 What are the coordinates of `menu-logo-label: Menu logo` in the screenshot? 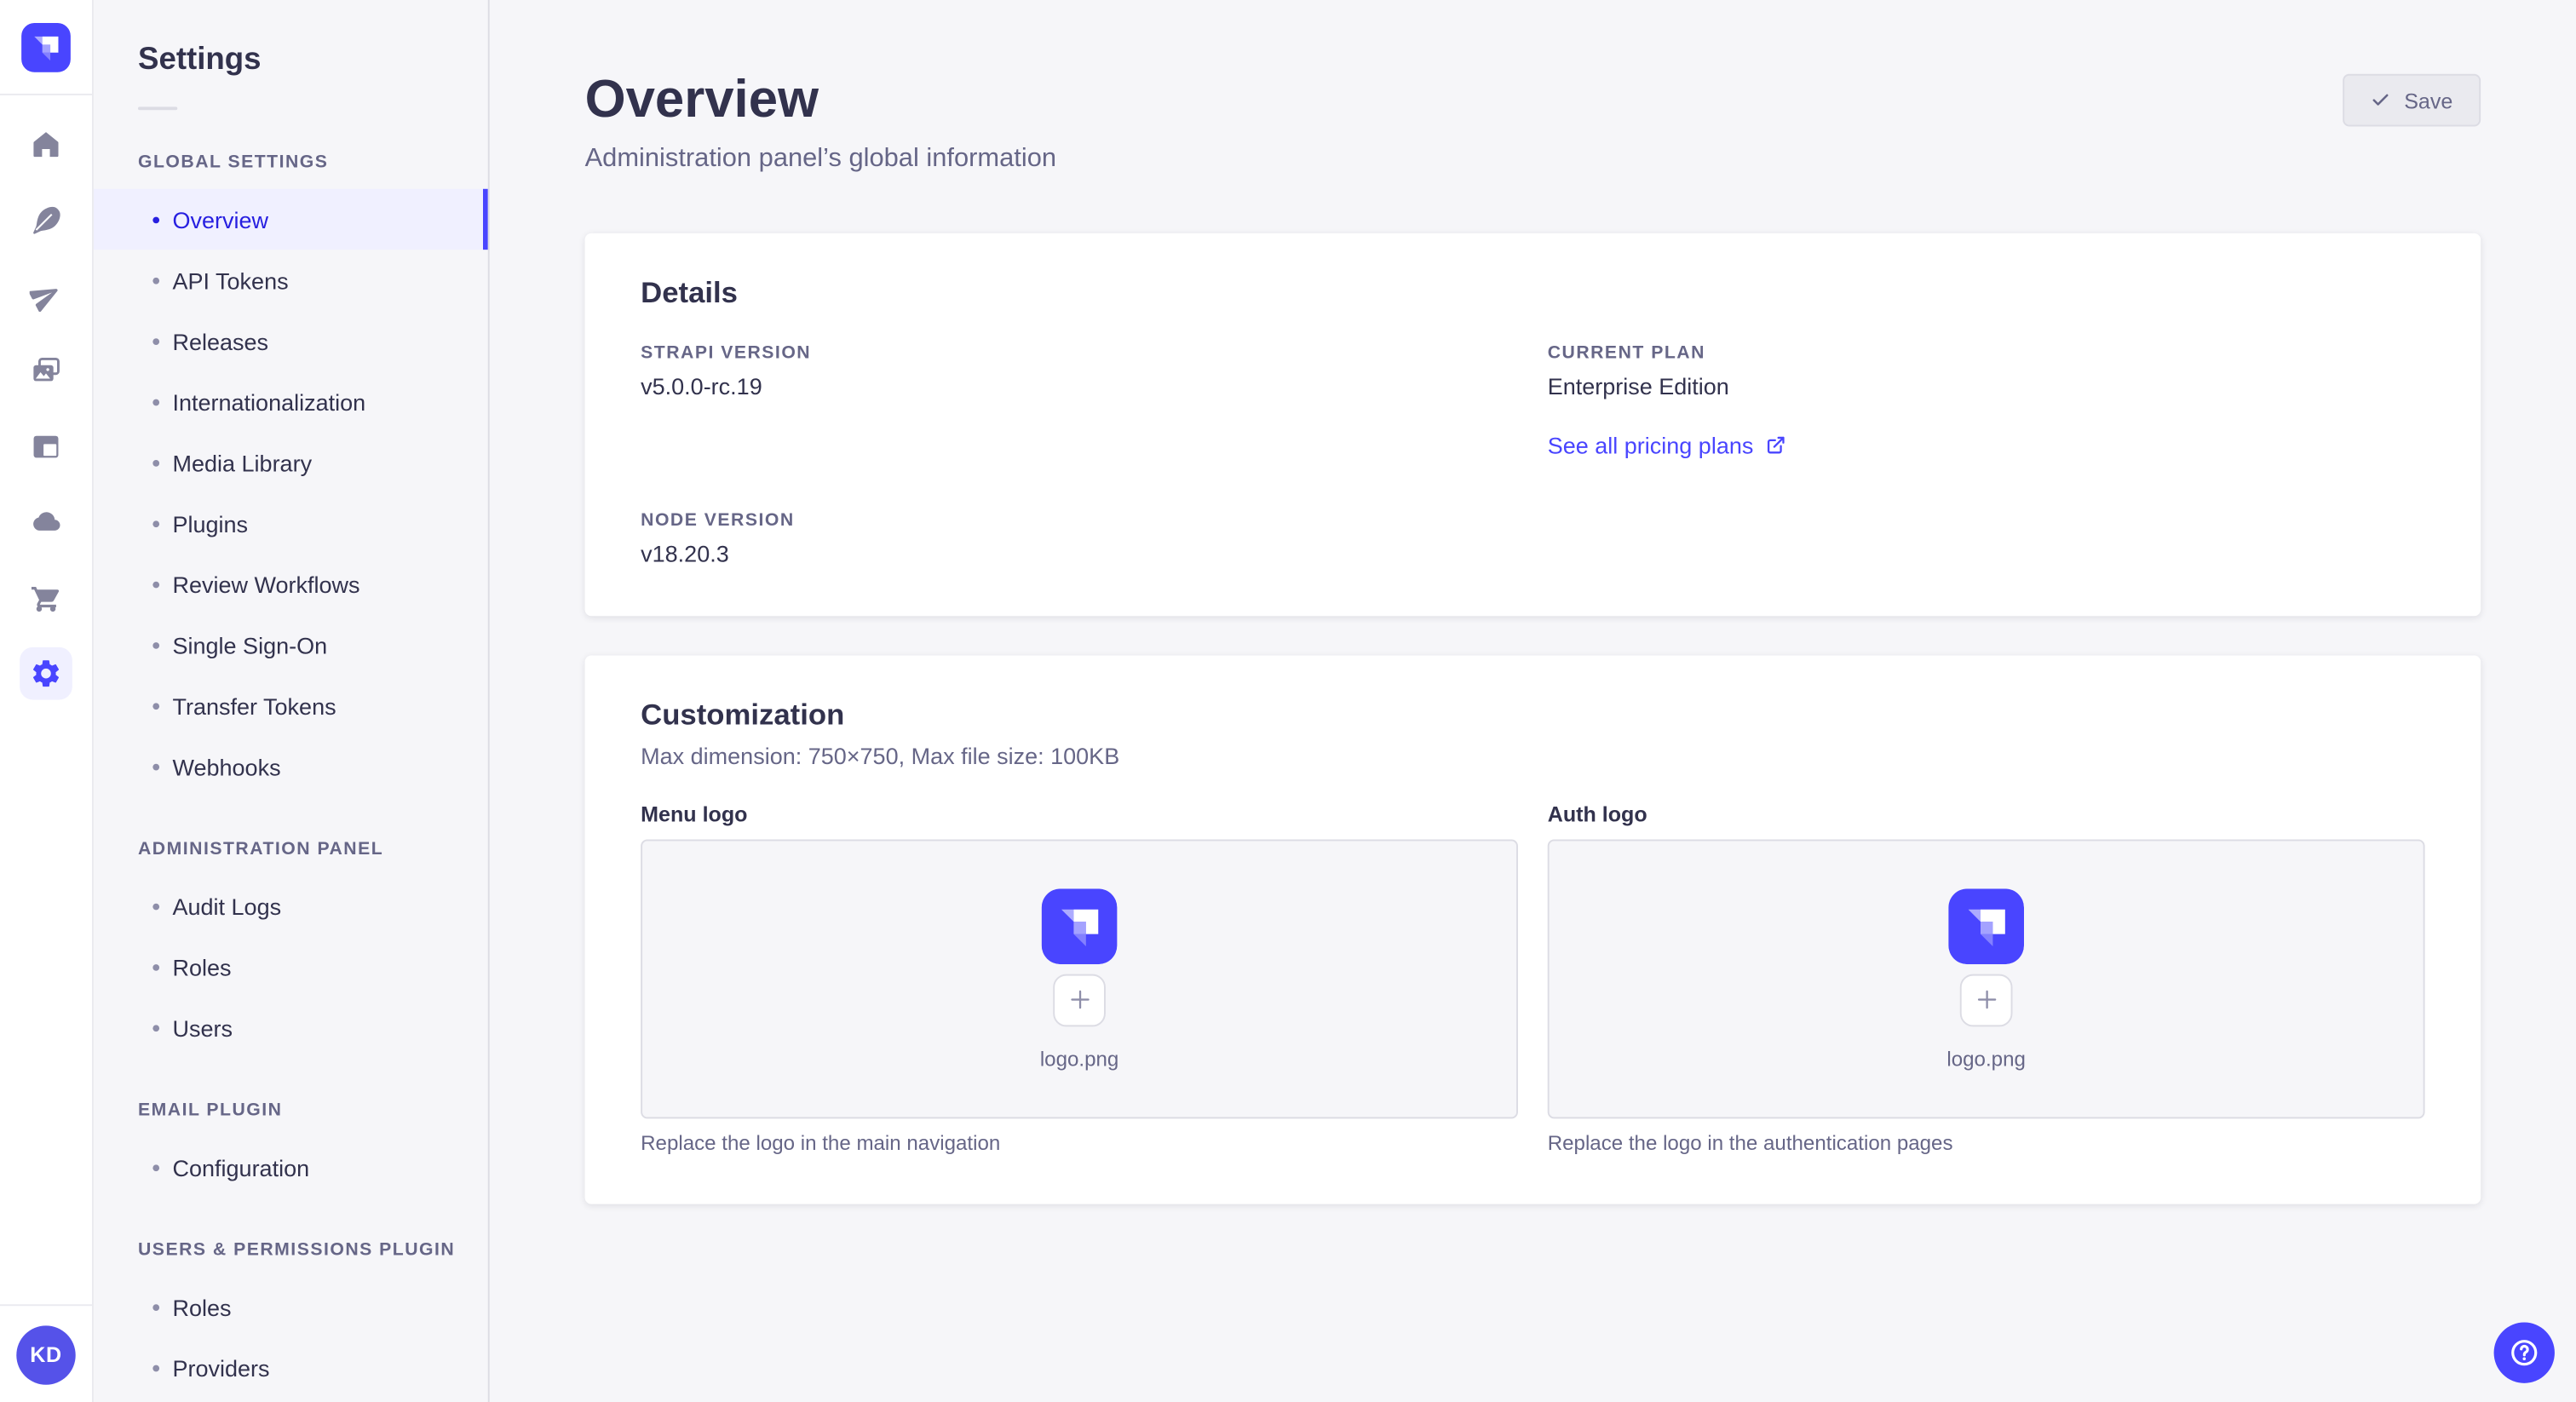 It's located at (695, 814).